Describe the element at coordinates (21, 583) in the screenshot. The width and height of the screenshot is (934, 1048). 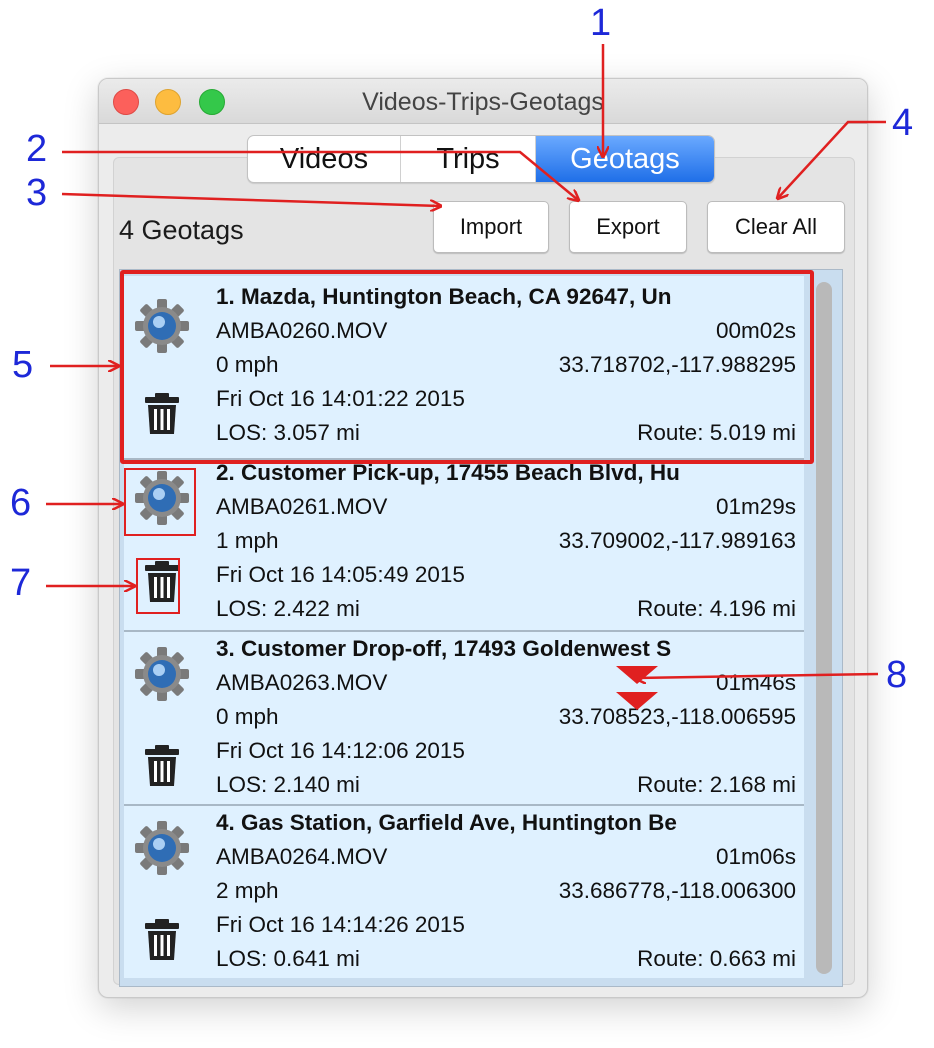
I see `callout-number-7: 7` at that location.